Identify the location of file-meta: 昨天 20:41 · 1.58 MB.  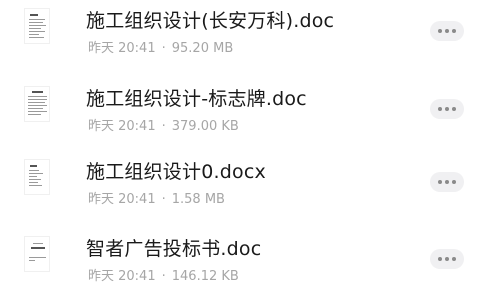
(156, 197).